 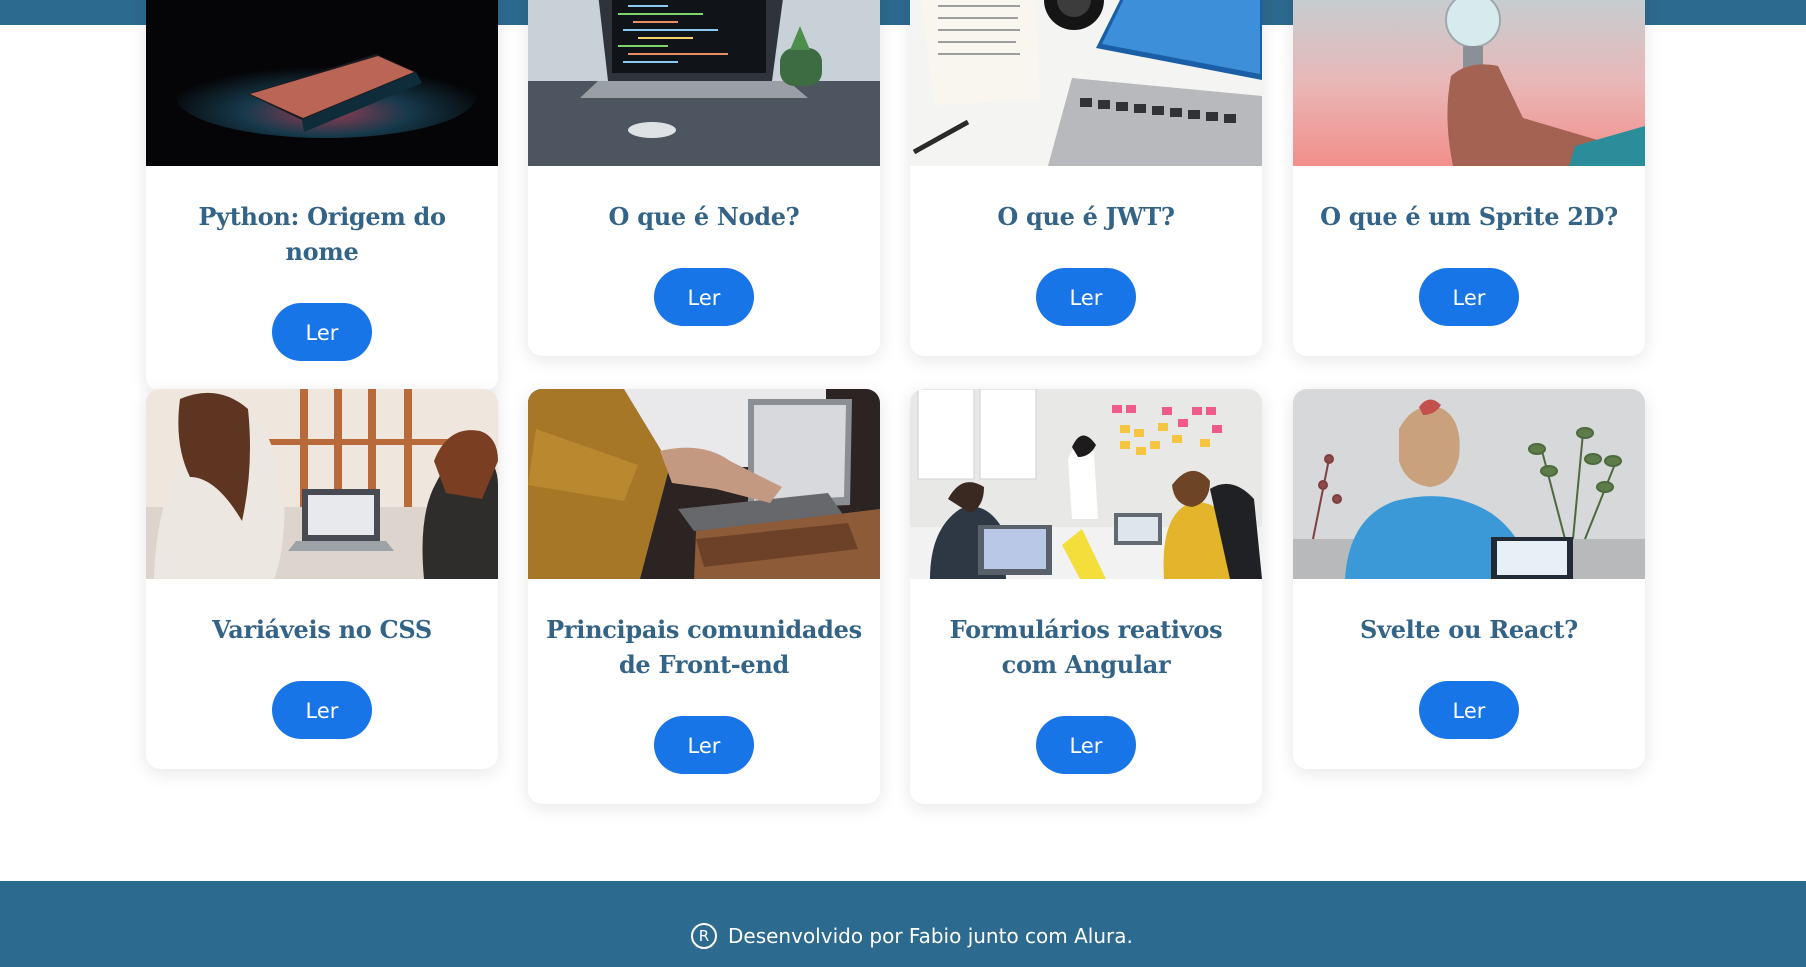 What do you see at coordinates (930, 936) in the screenshot?
I see `footer-text: Desenvolvido por Fabio junto com Alura.` at bounding box center [930, 936].